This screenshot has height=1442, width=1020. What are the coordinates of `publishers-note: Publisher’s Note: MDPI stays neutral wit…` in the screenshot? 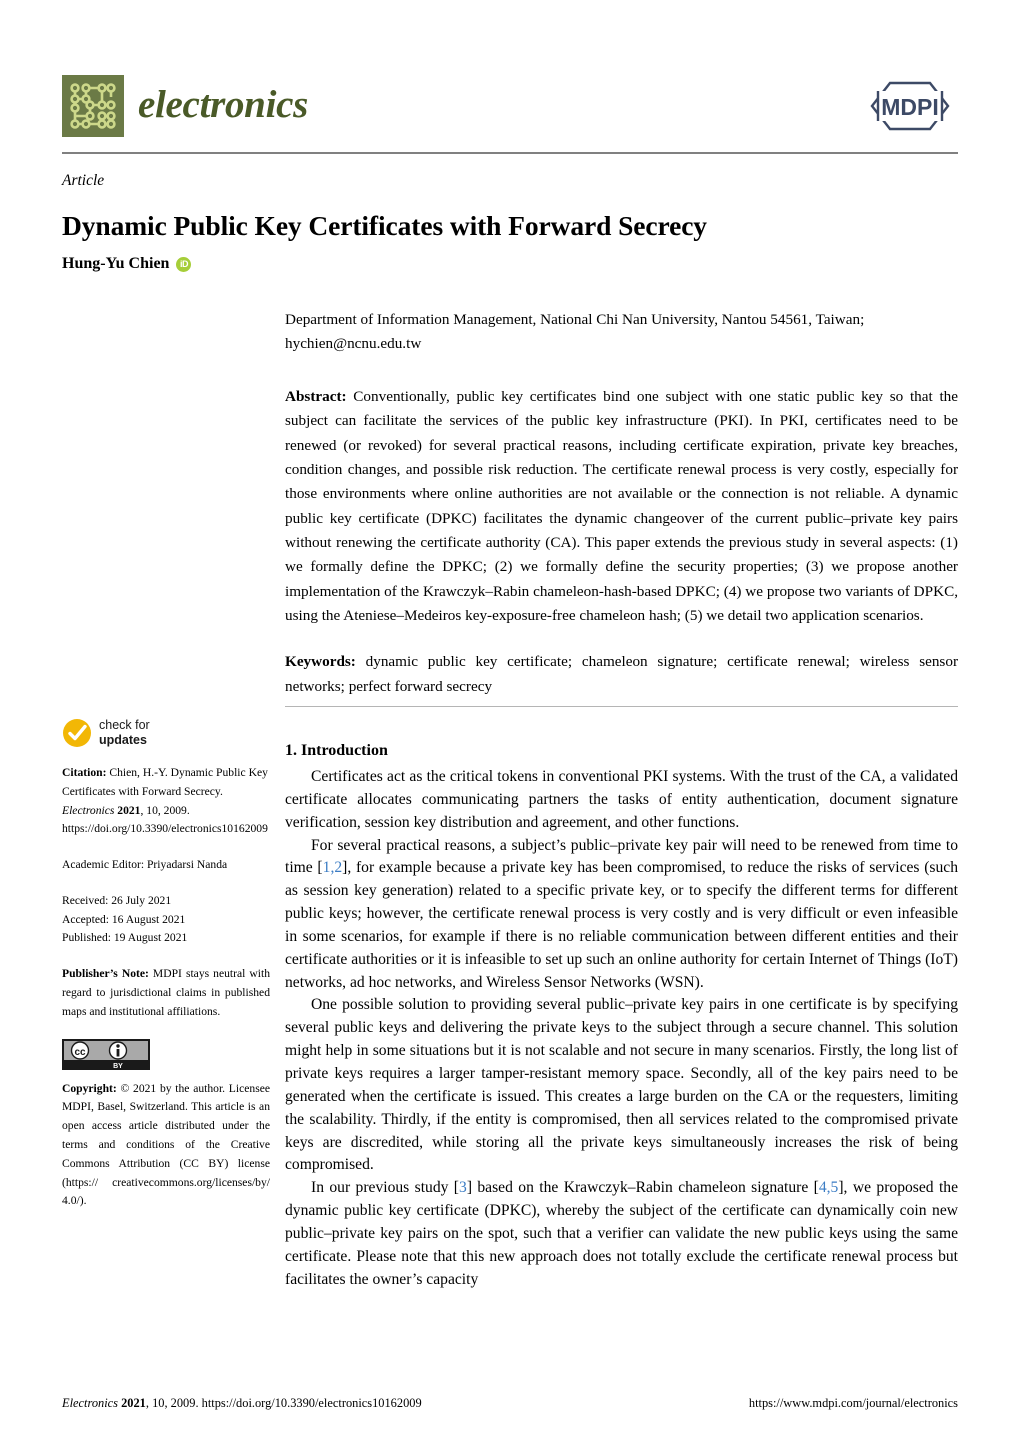 It's located at (166, 993).